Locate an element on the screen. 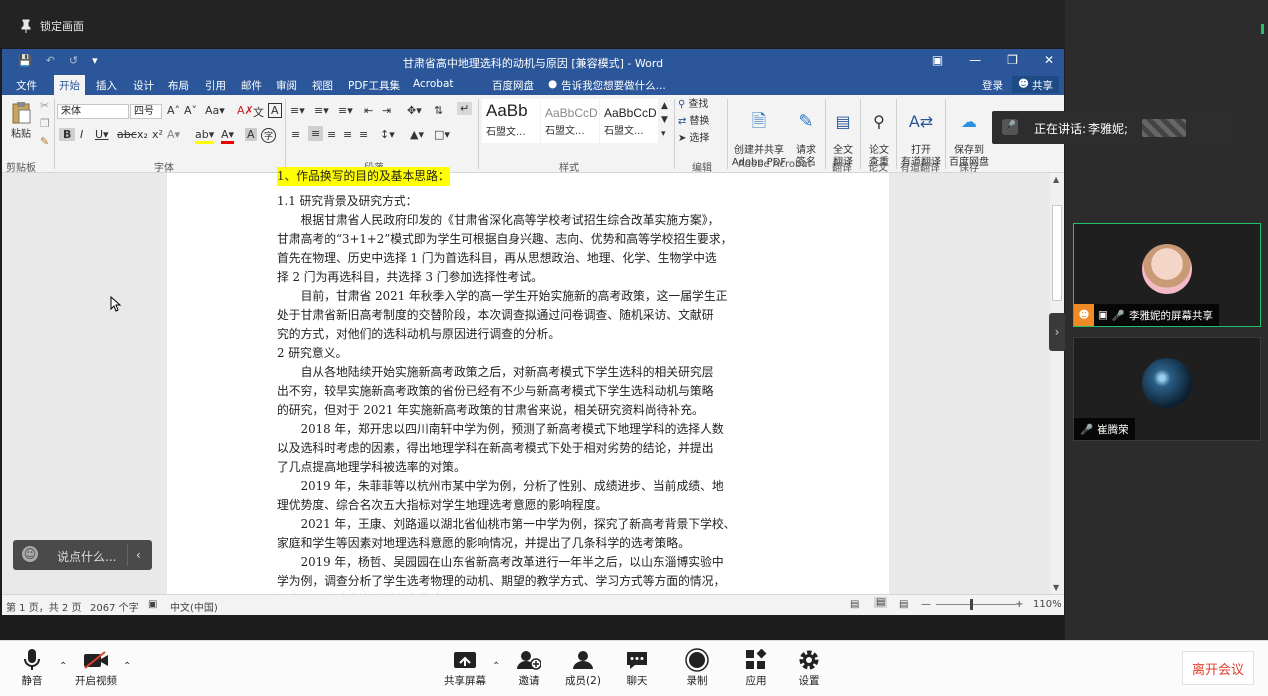 The image size is (1268, 696). tab-insert: 插入 is located at coordinates (106, 85).